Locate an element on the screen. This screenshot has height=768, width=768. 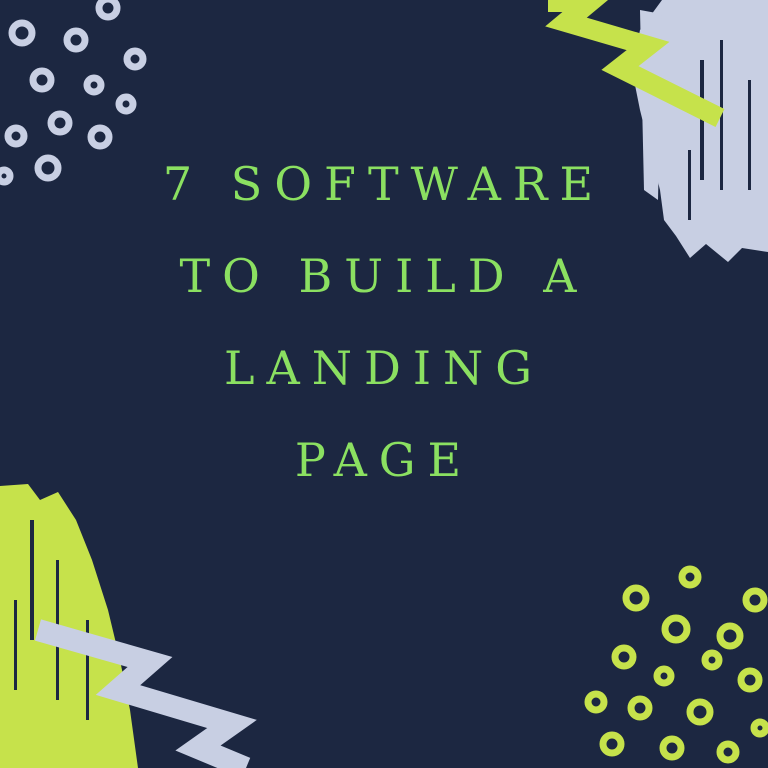
headline-line-3: LANDING is located at coordinates (384, 368).